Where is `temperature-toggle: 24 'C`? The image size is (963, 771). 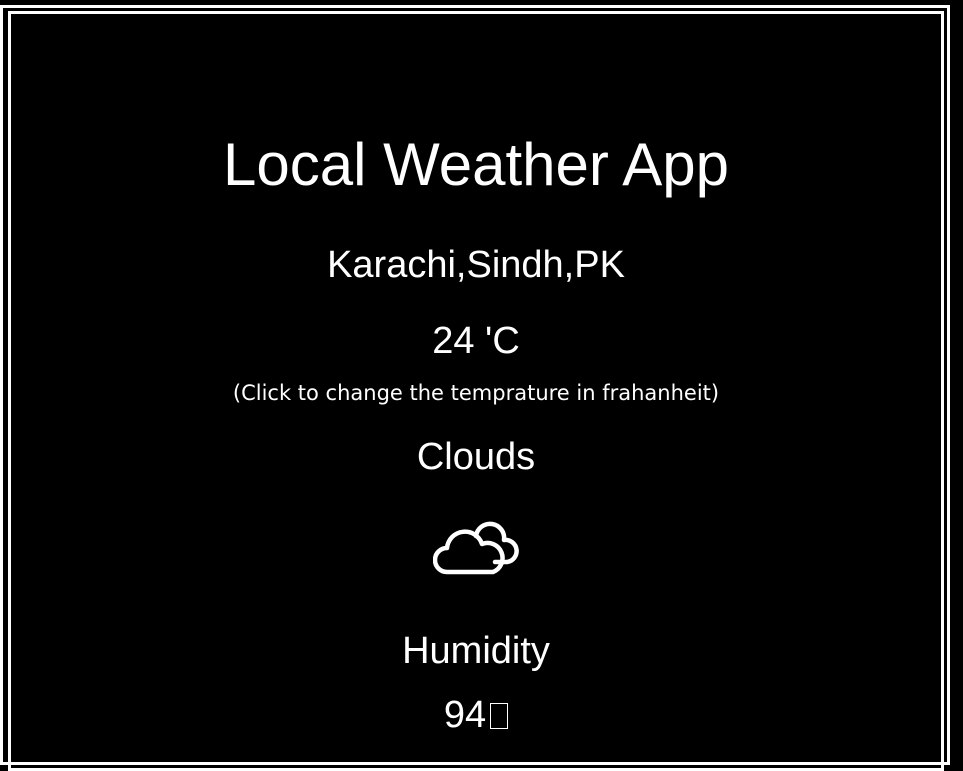 temperature-toggle: 24 'C is located at coordinates (476, 341).